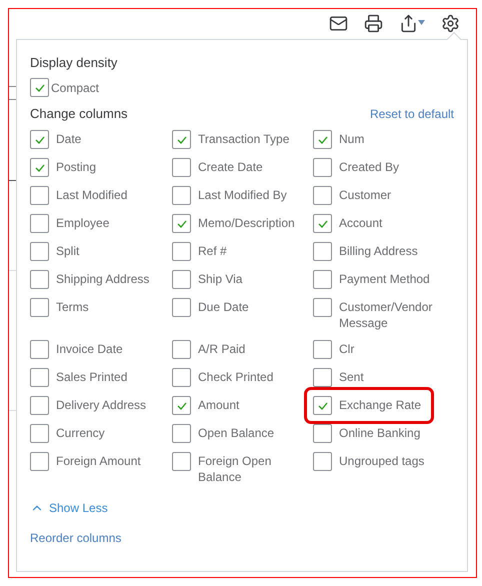 The height and width of the screenshot is (586, 482). I want to click on column-label: Payment Method, so click(384, 279).